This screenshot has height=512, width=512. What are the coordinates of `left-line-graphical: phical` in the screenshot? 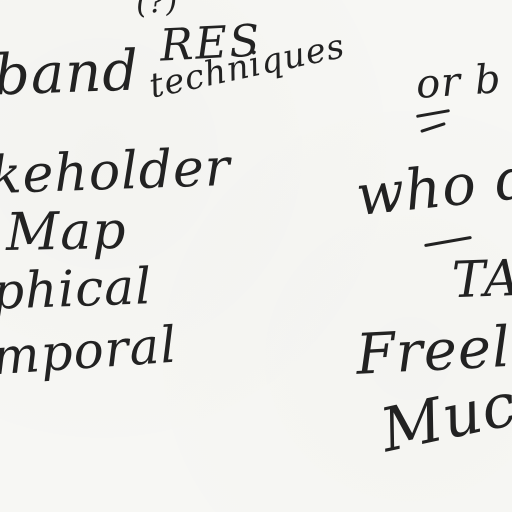 It's located at (76, 289).